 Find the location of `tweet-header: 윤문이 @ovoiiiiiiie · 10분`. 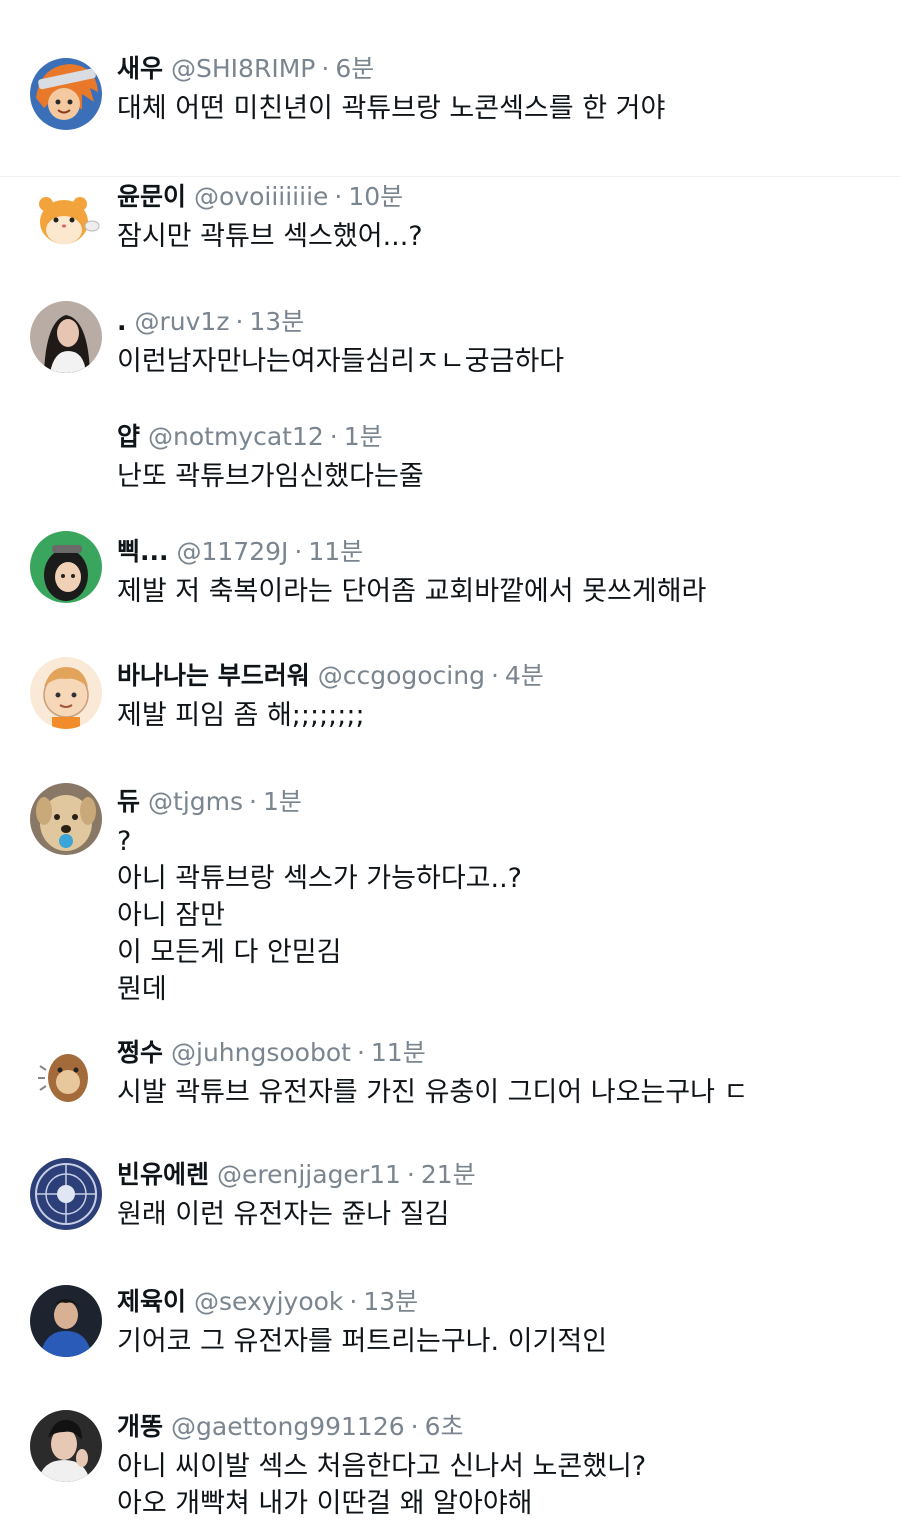

tweet-header: 윤문이 @ovoiiiiiiie · 10분 is located at coordinates (260, 197).